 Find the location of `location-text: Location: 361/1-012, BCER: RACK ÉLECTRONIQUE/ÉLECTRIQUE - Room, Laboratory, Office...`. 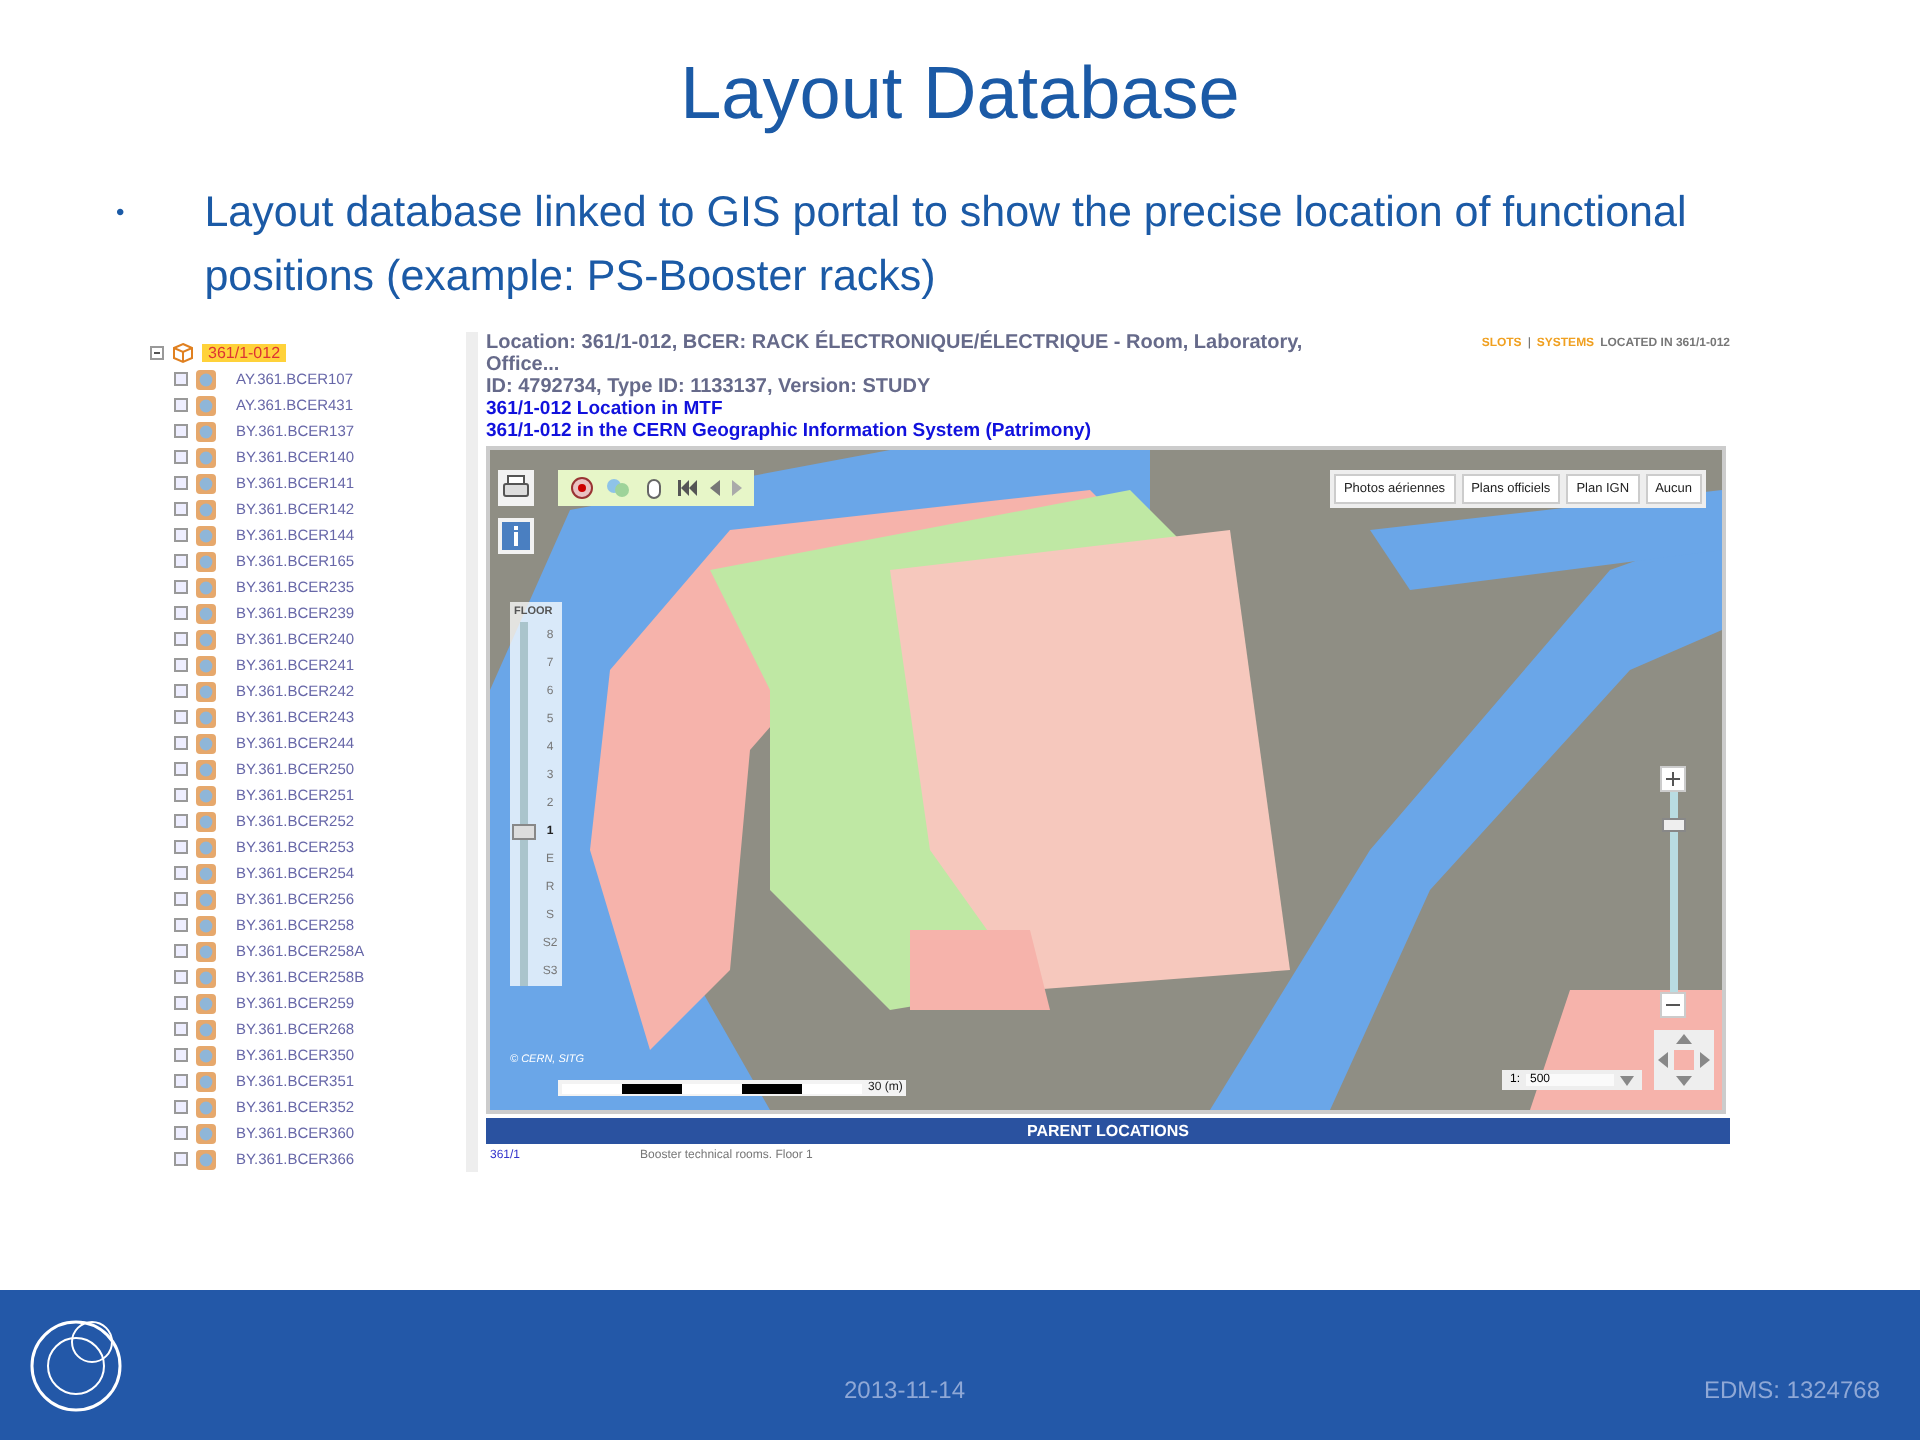

location-text: Location: 361/1-012, BCER: RACK ÉLECTRONIQUE/ÉLECTRIQUE - Room, Laboratory, Office... is located at coordinates (895, 354).